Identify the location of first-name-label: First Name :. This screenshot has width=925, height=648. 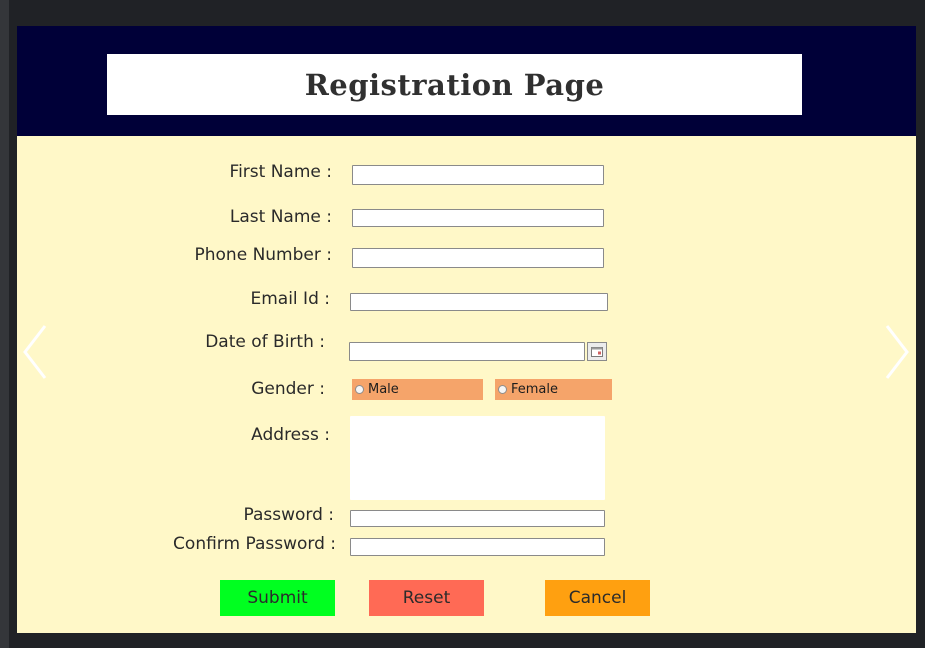
(280, 172).